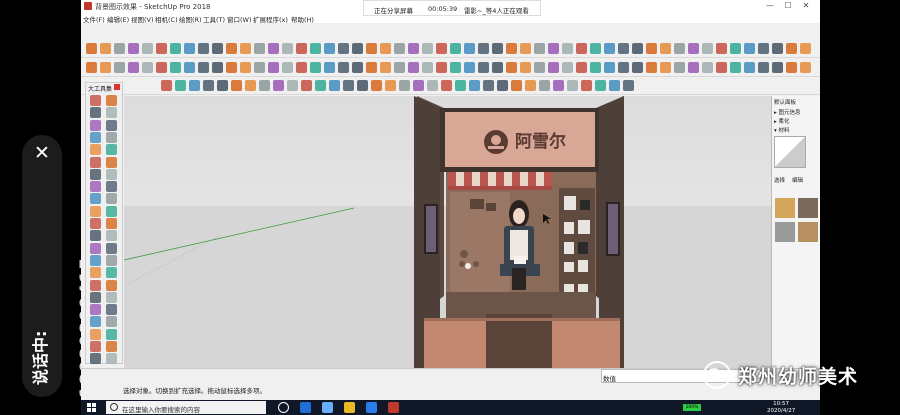  I want to click on menu-help: 帮助(H), so click(302, 19).